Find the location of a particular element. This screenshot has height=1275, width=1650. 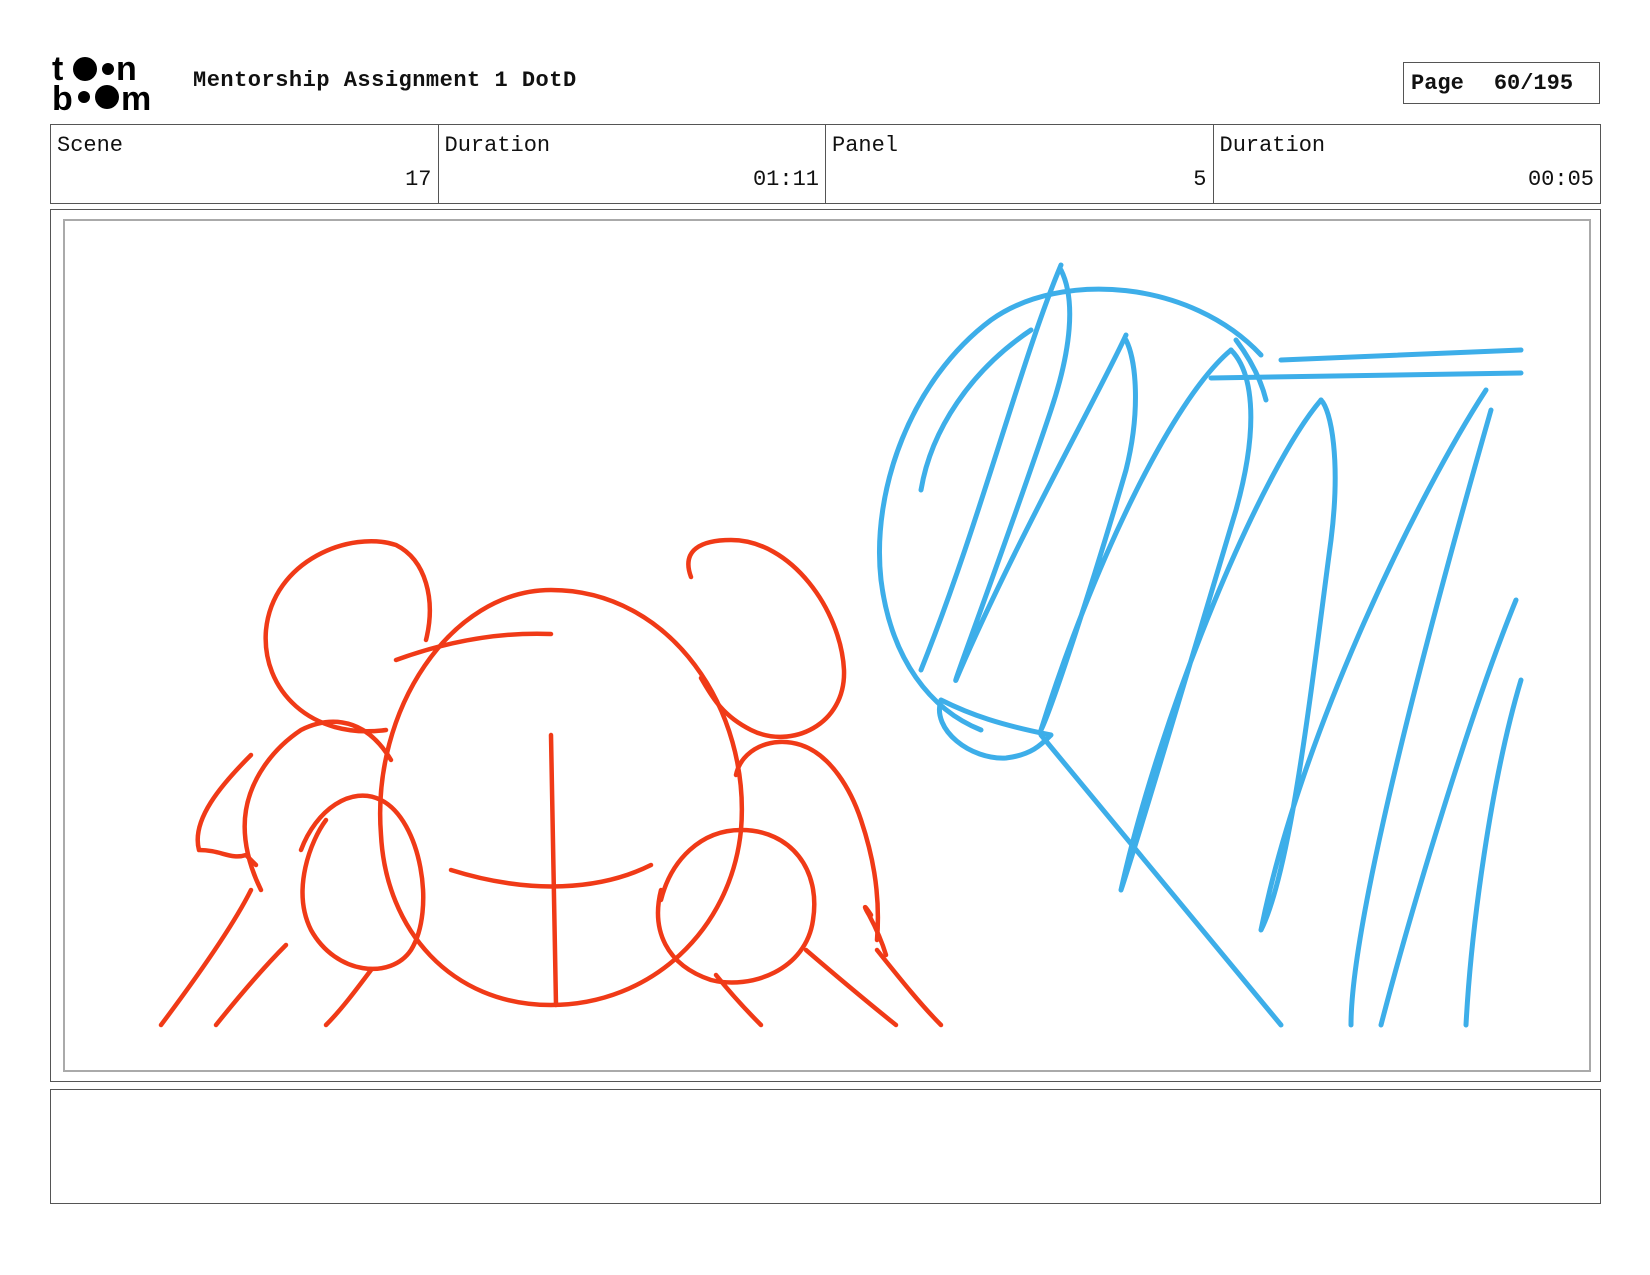

page-indicator: Page 60/195 is located at coordinates (1501, 83).